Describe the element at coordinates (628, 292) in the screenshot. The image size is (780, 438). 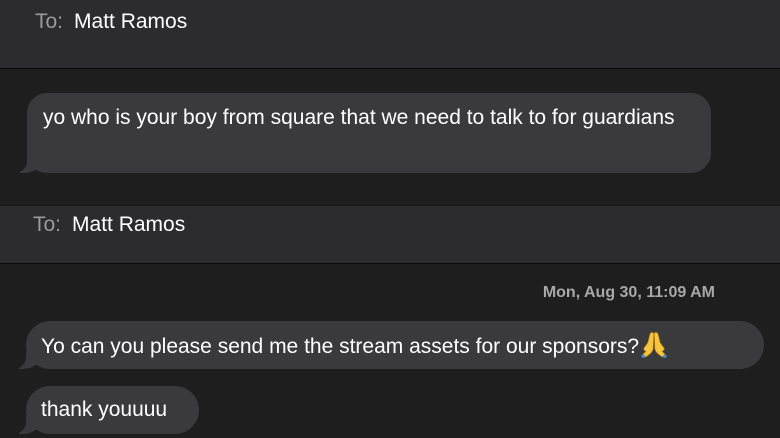
I see `message-timestamp: Mon, Aug 30, 11:09 AM` at that location.